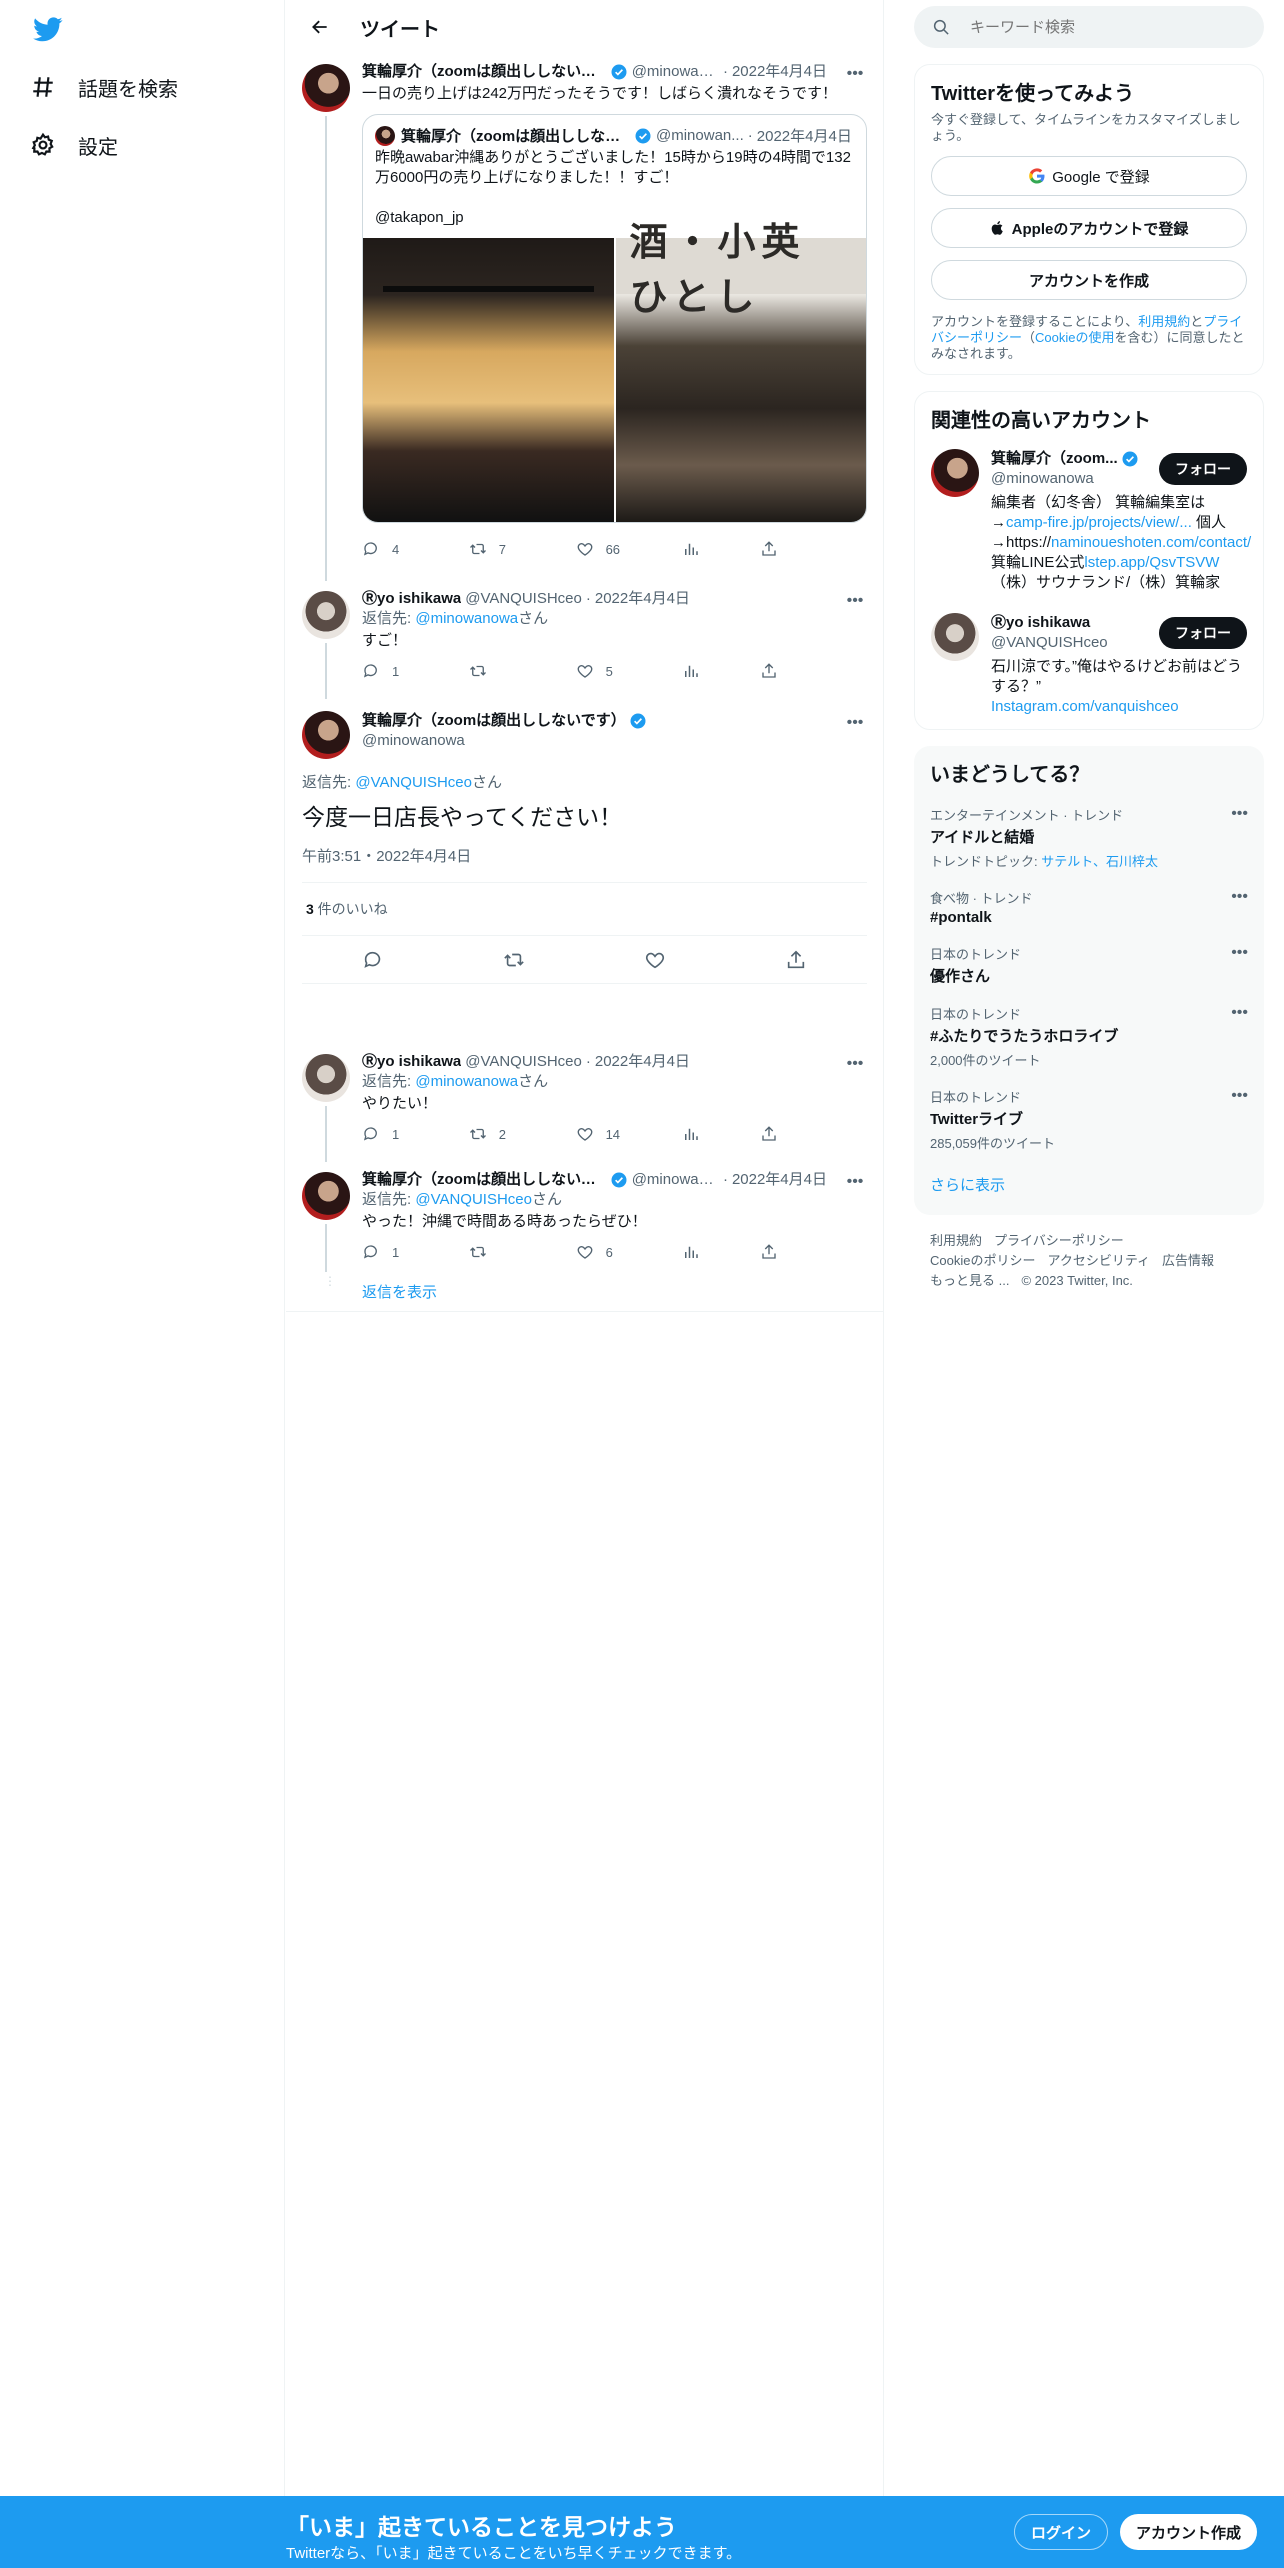 This screenshot has height=2568, width=1284. Describe the element at coordinates (1099, 861) in the screenshot. I see `trend-related-links: サテルト、石川梓太` at that location.